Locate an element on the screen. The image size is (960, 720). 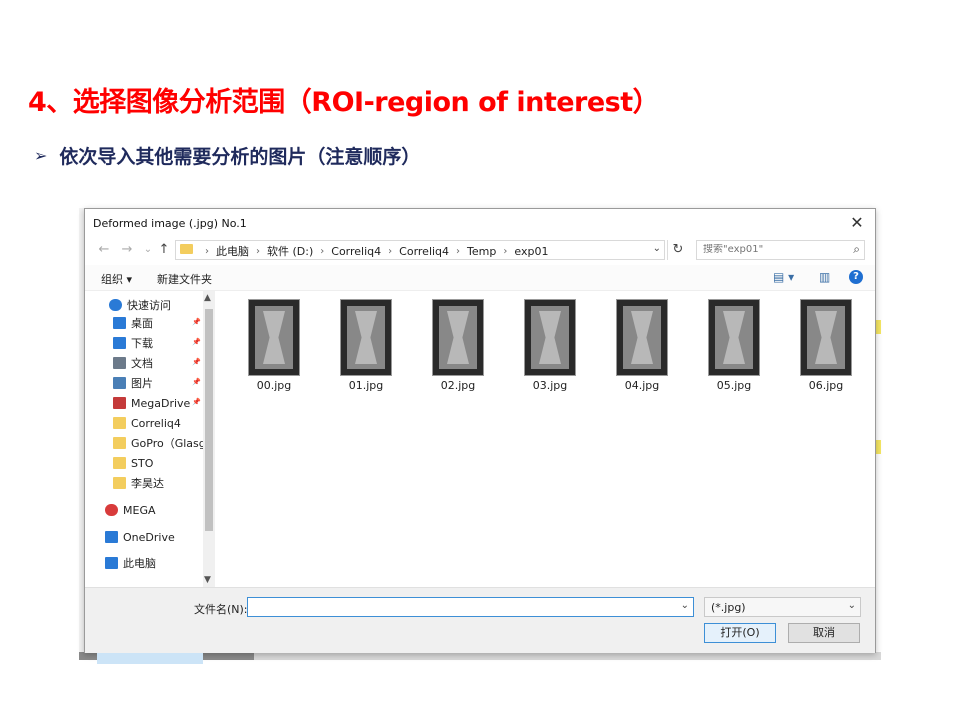
breadcrumb-item: 此电脑 is located at coordinates (232, 251).